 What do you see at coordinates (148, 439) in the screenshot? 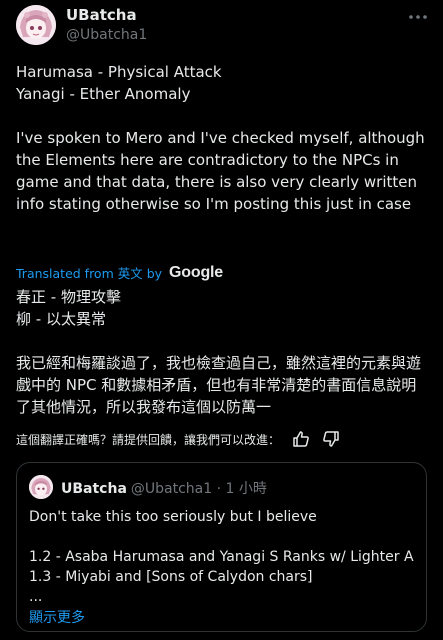
I see `feedback-prompt: 這個翻譯正確嗎？請提供回饋，讓我們可以改進：` at bounding box center [148, 439].